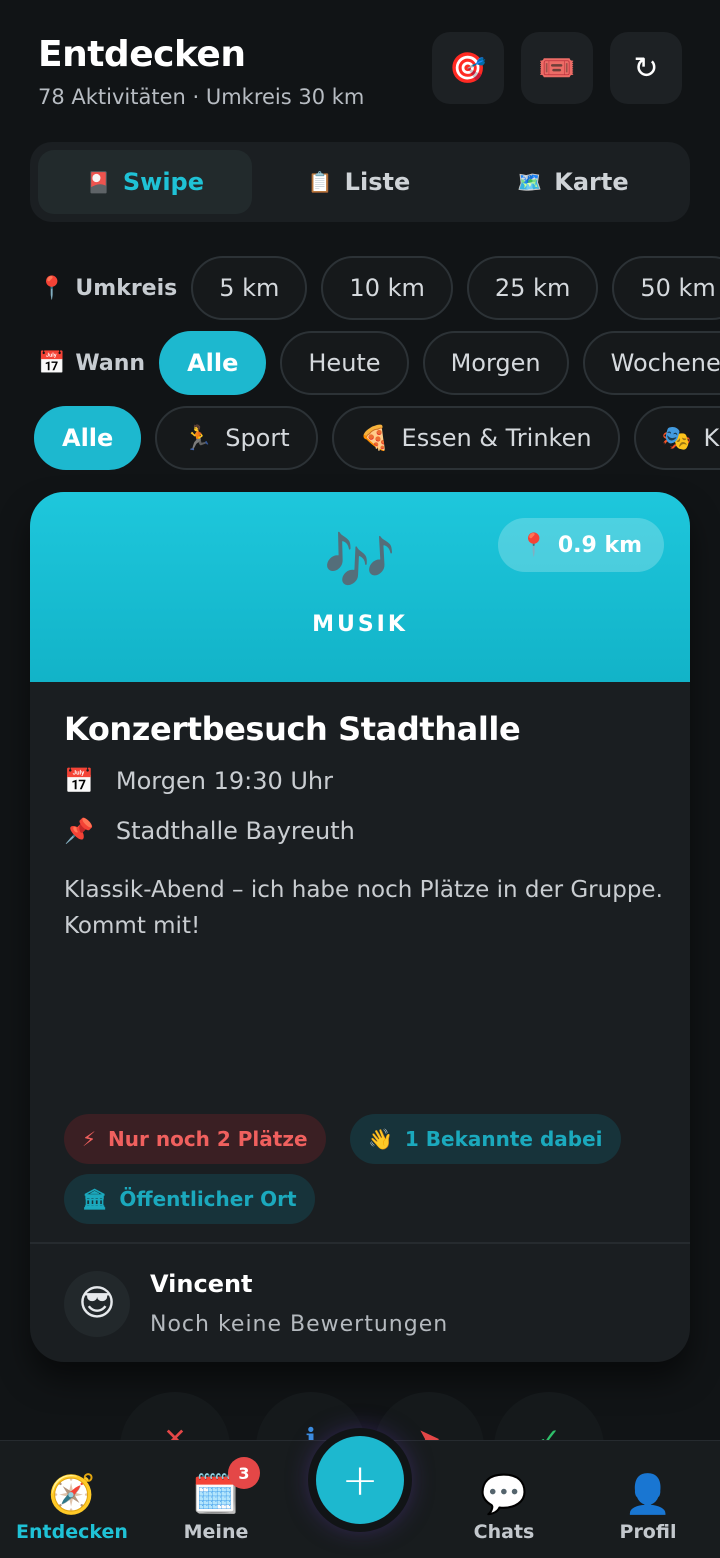  I want to click on plus-icon: +, so click(360, 1480).